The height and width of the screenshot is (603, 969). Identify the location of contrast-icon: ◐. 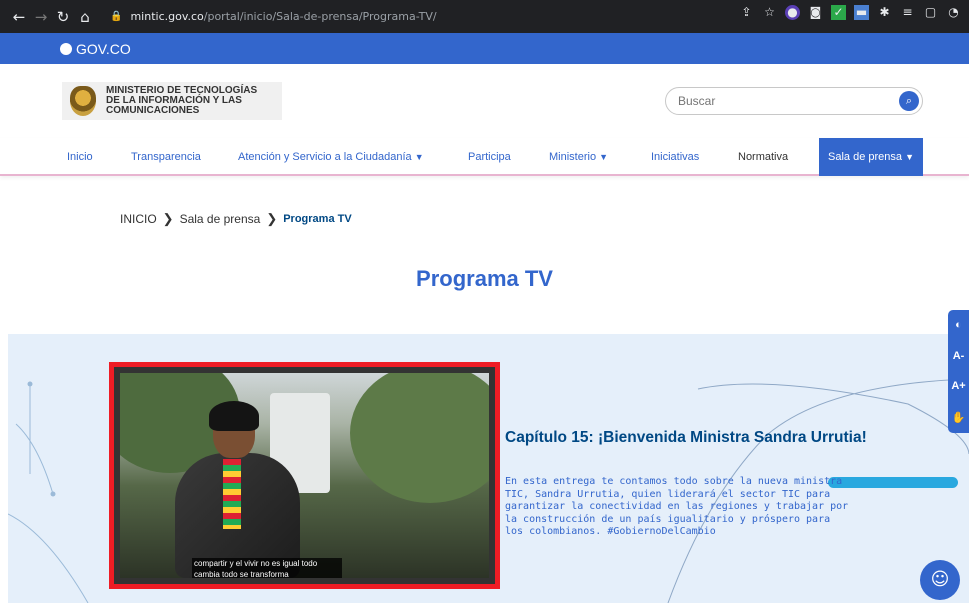
(958, 325).